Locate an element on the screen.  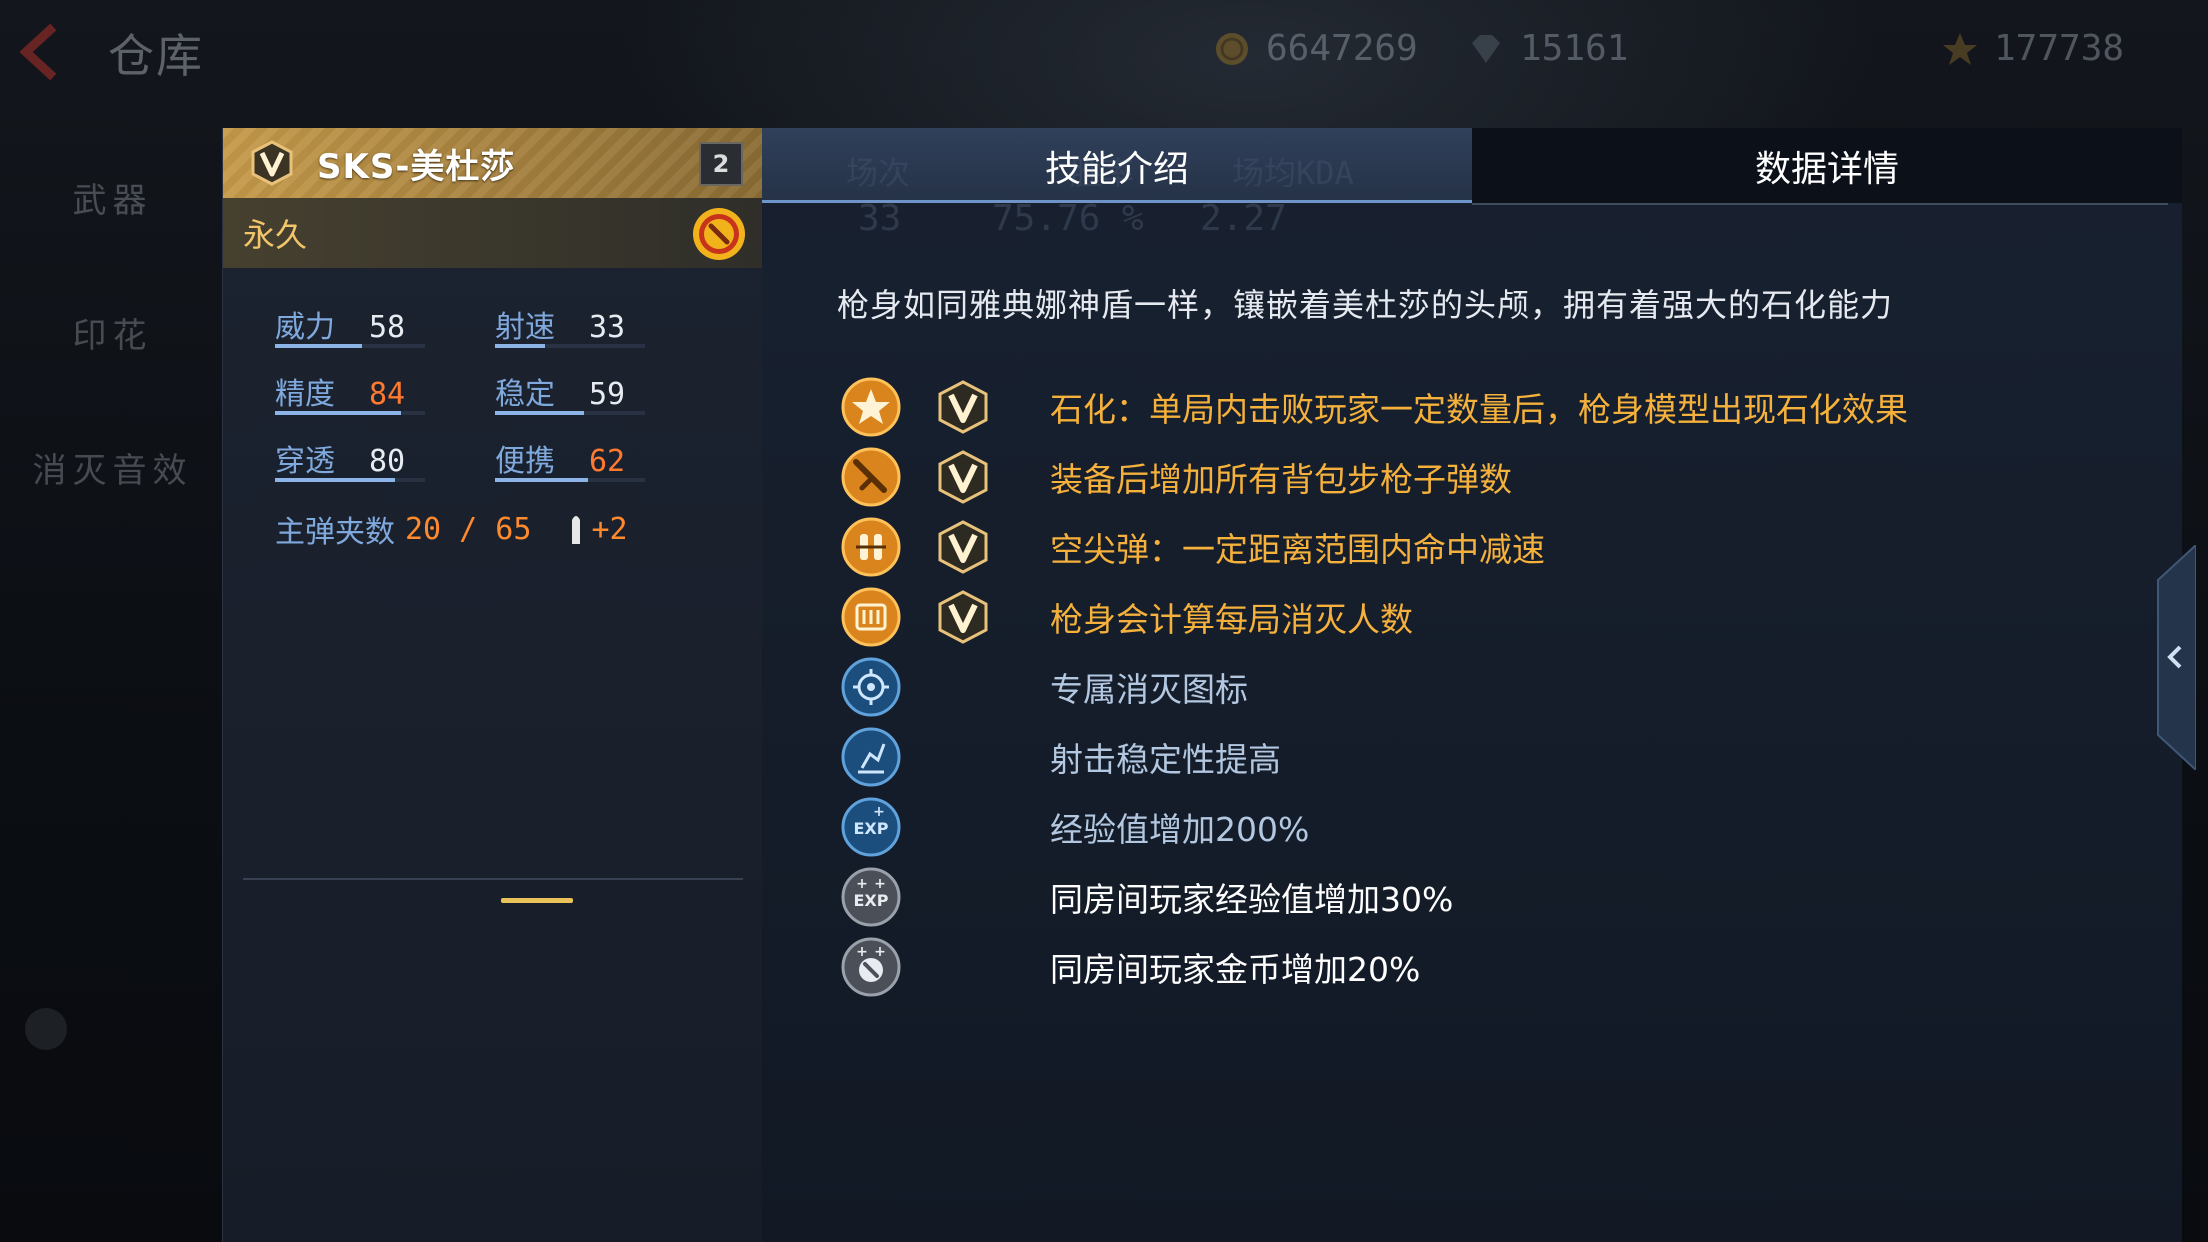
feature-item: 装备后增加所有背包步枪子弹数 is located at coordinates (1176, 477).